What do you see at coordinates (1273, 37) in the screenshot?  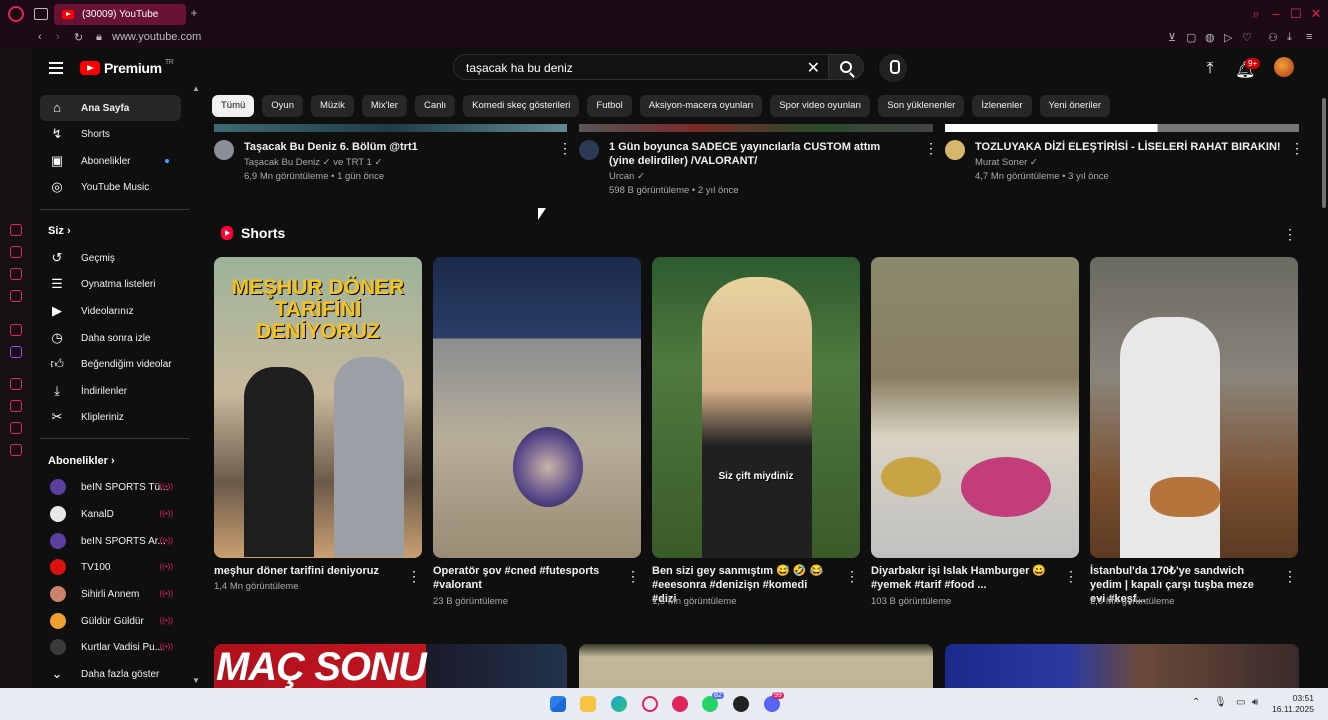 I see `profile-icon: ⚇` at bounding box center [1273, 37].